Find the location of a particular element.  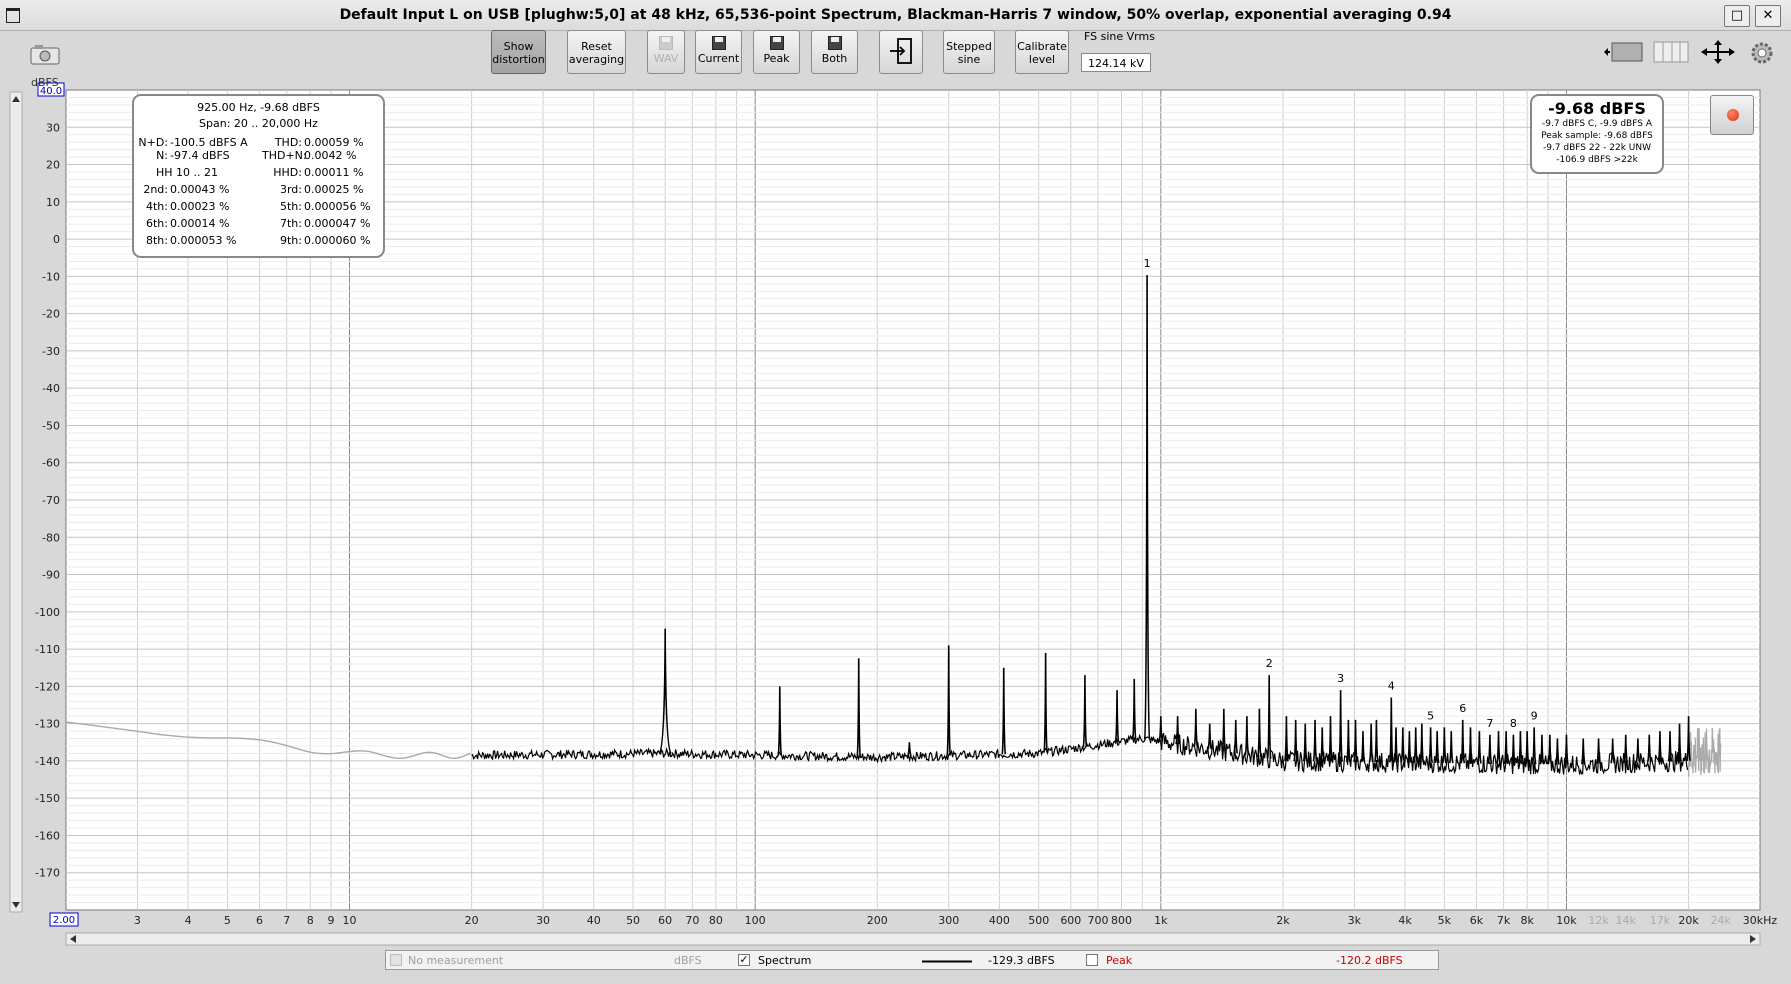

y-tick-label: -20 is located at coordinates (51, 314).